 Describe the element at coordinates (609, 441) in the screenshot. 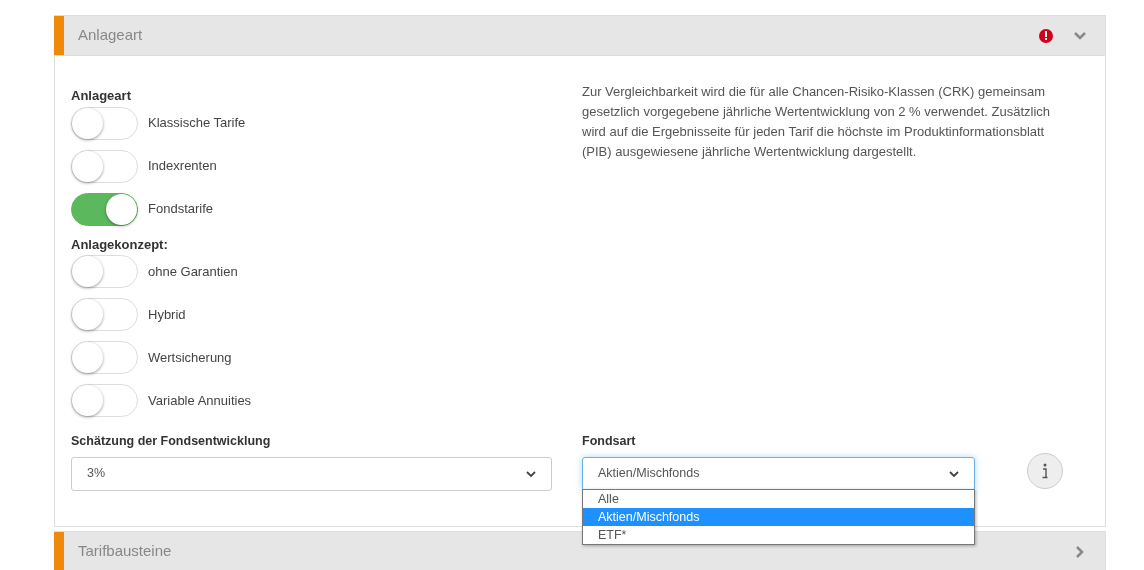

I see `field-label: Fondsart` at that location.